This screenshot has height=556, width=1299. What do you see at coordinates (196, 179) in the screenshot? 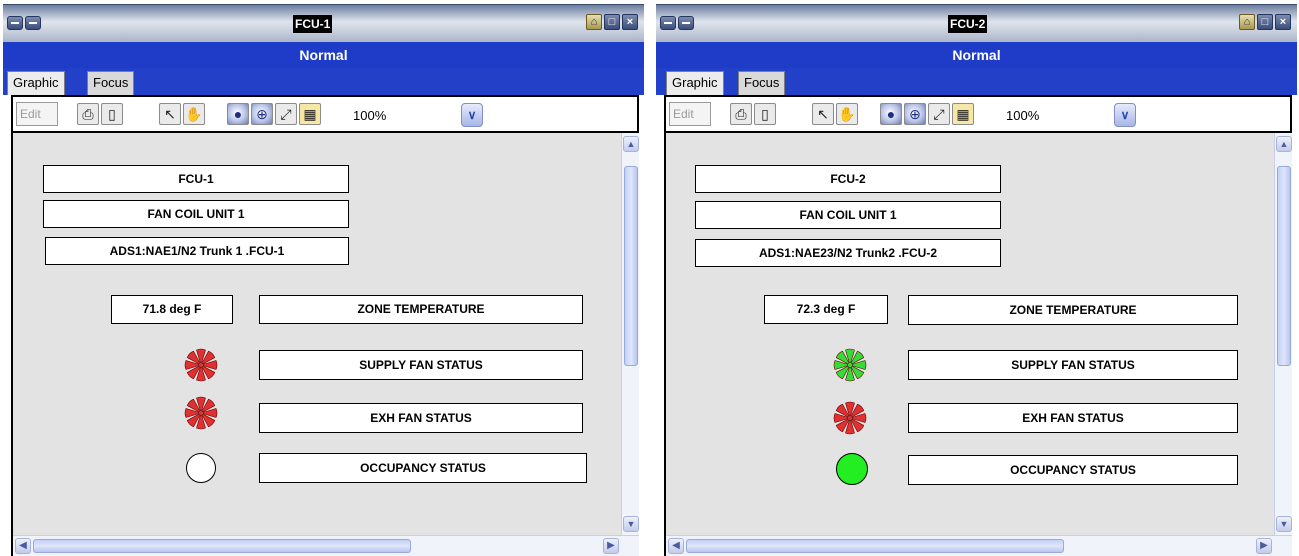
I see `unit-name-label: FCU-1` at bounding box center [196, 179].